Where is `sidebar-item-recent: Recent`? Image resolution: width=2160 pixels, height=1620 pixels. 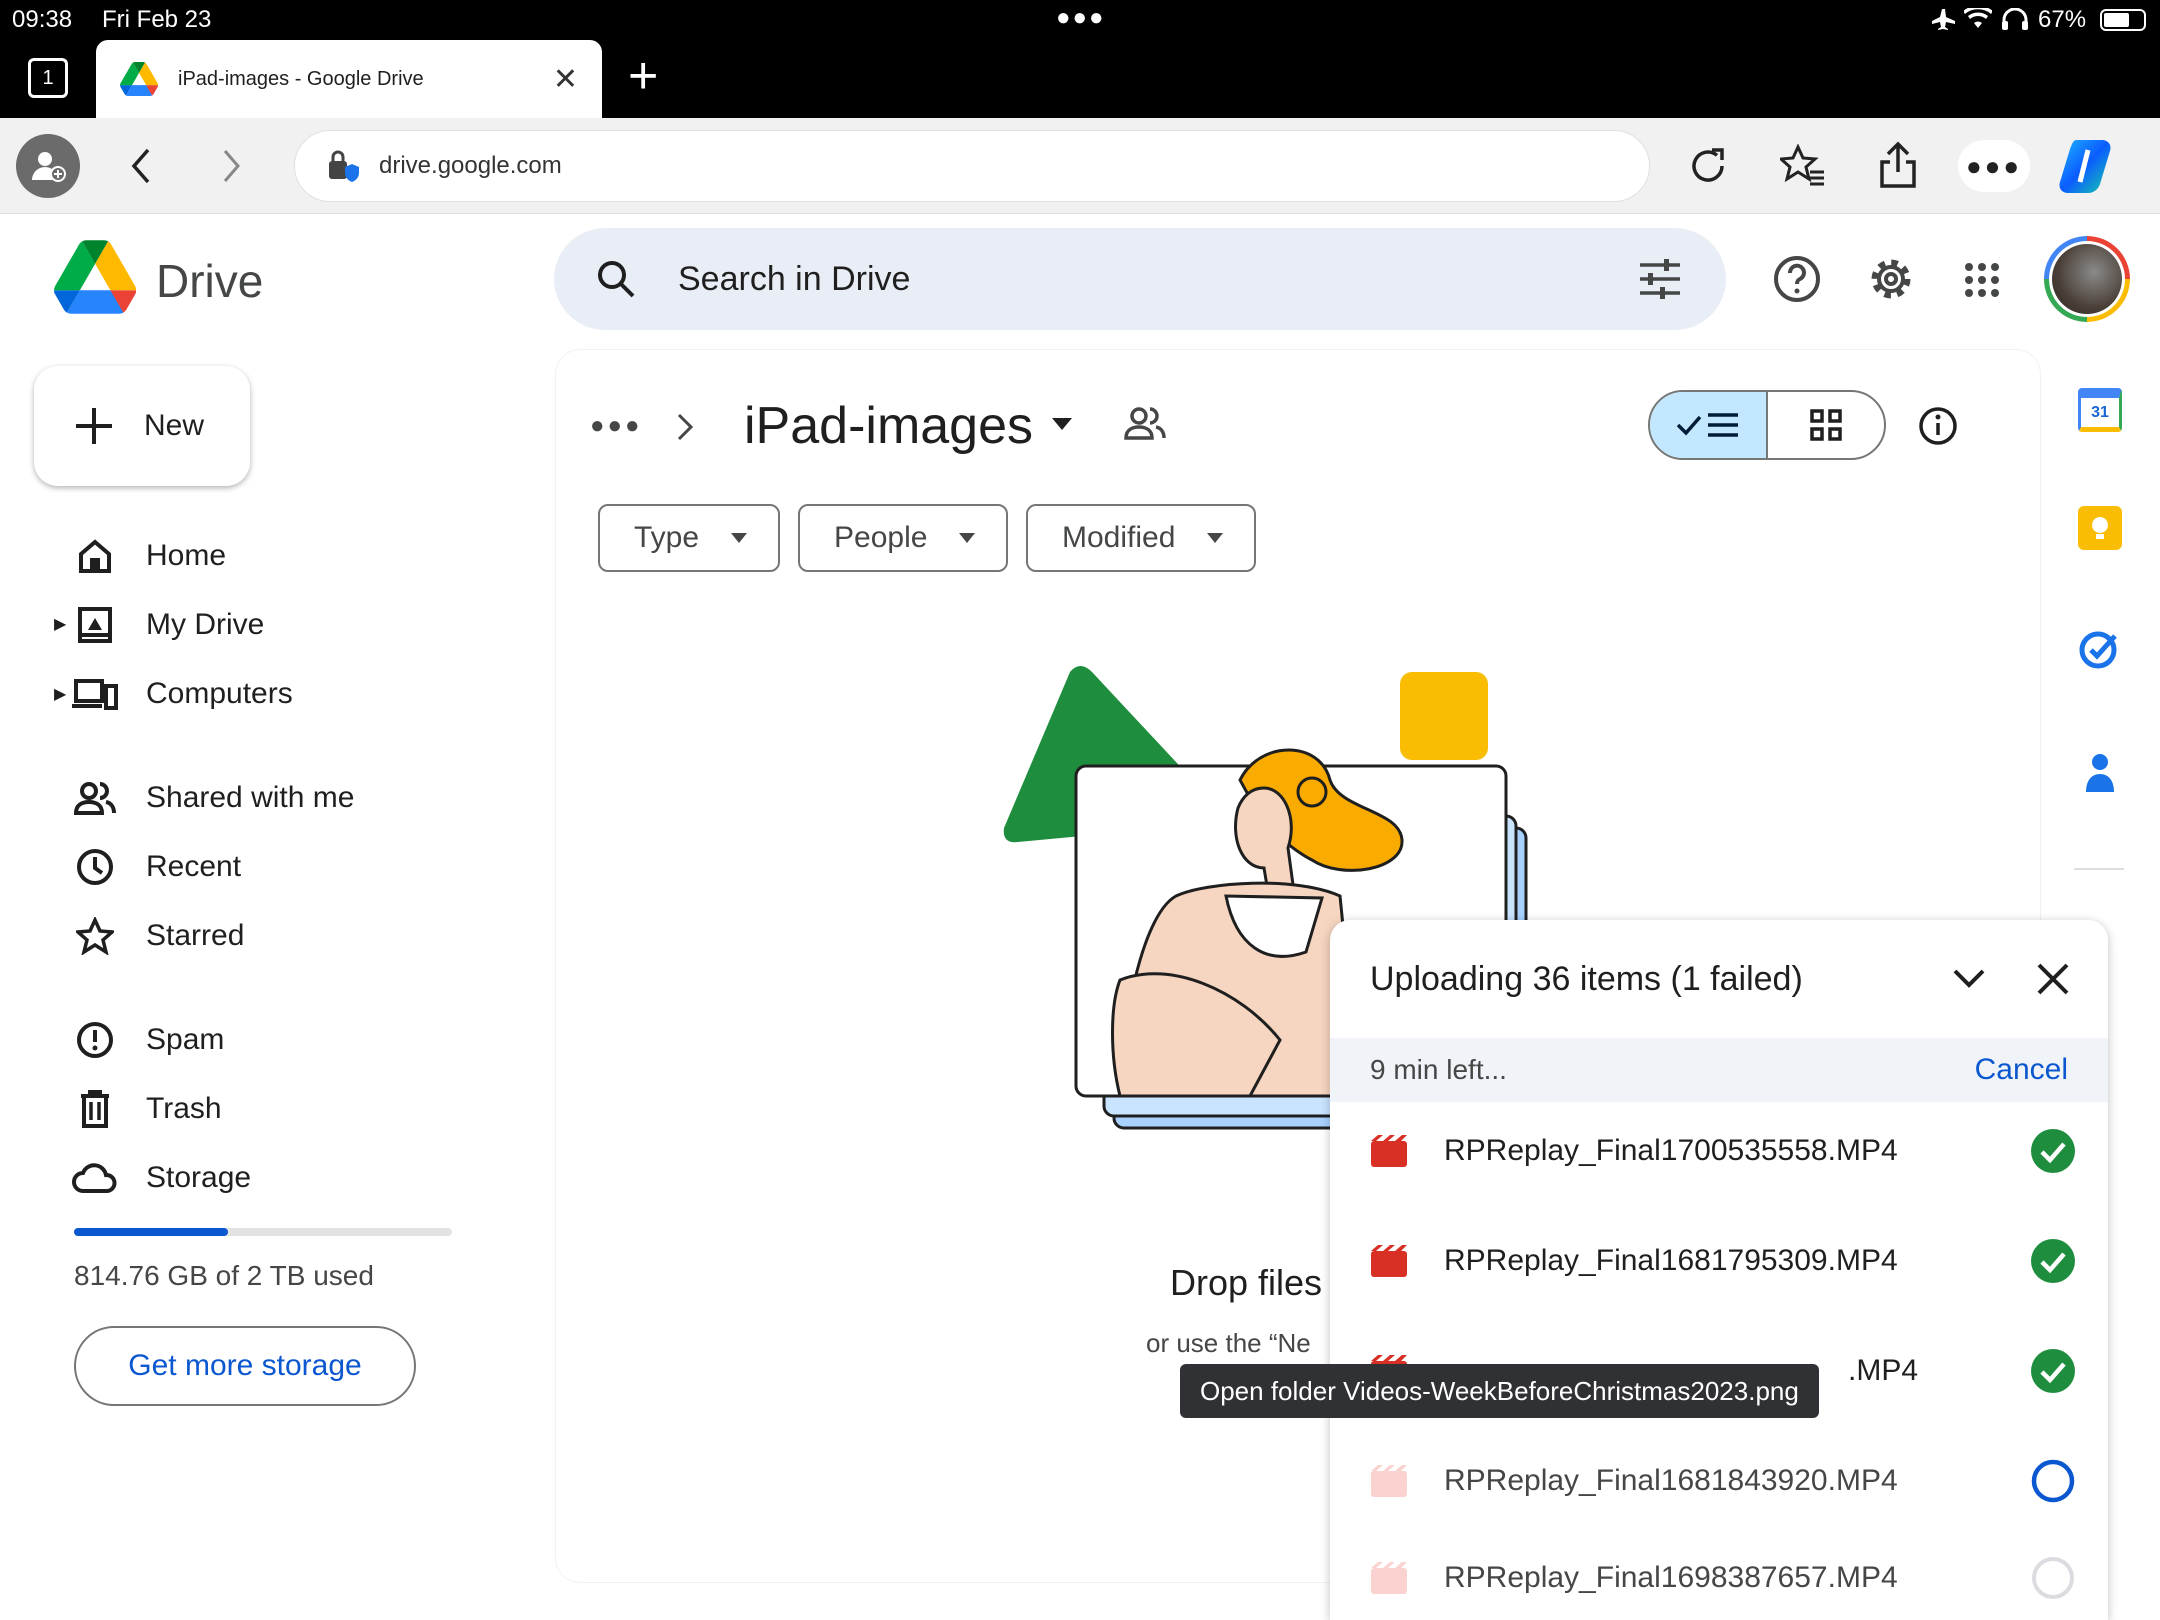
sidebar-item-recent: Recent is located at coordinates (155, 867).